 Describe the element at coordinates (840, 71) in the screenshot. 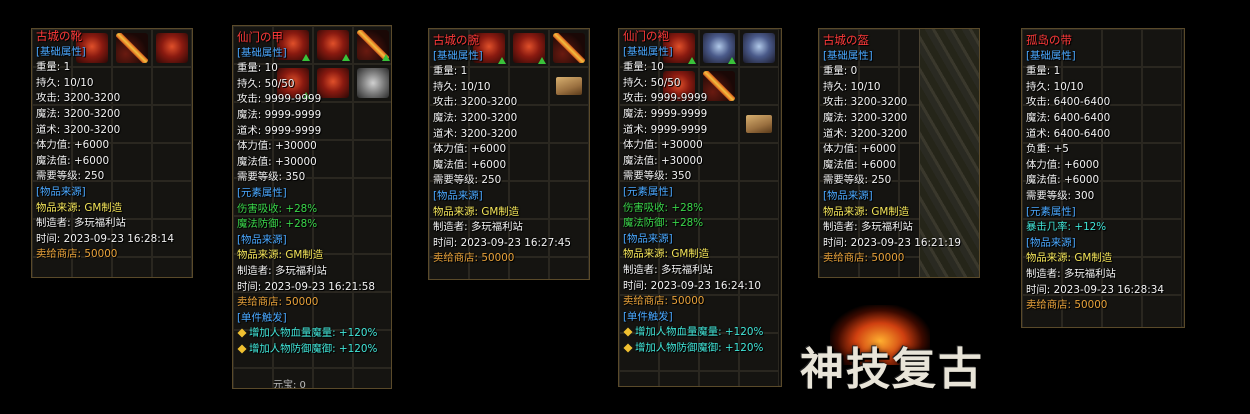

I see `attribute-text: 重量: 0` at that location.